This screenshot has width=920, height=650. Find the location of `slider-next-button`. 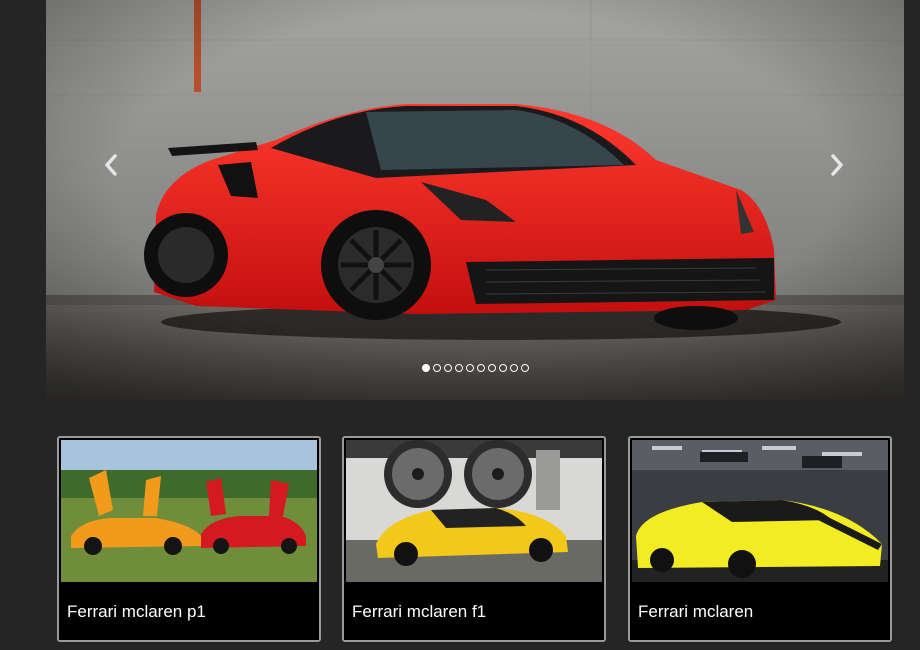

slider-next-button is located at coordinates (837, 165).